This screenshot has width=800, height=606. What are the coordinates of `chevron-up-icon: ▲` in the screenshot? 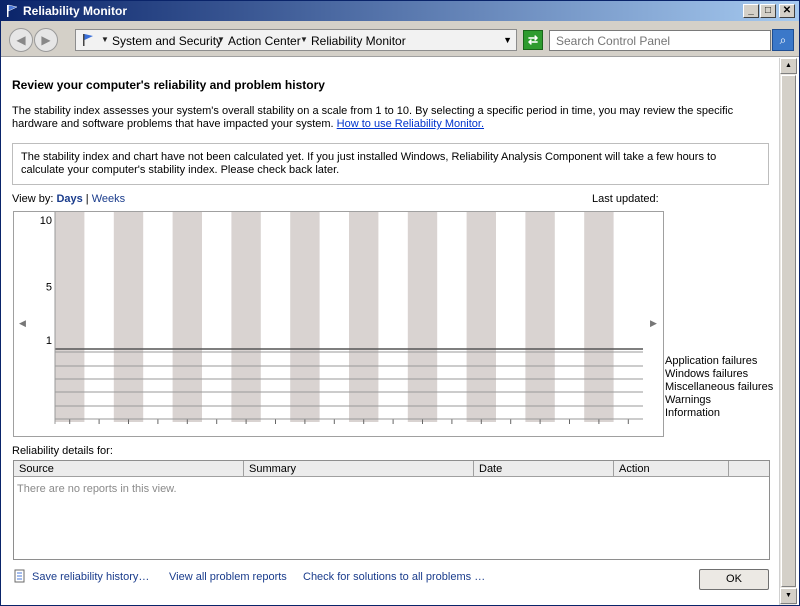 It's located at (788, 65).